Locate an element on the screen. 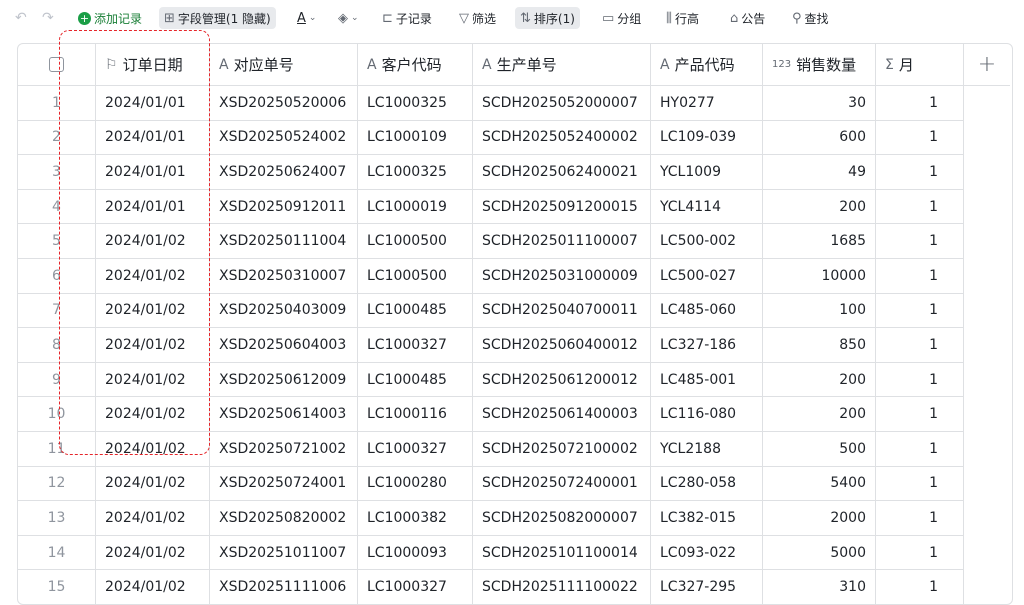 The height and width of the screenshot is (605, 1024). column-header-product-code: A 产品代码 is located at coordinates (707, 65).